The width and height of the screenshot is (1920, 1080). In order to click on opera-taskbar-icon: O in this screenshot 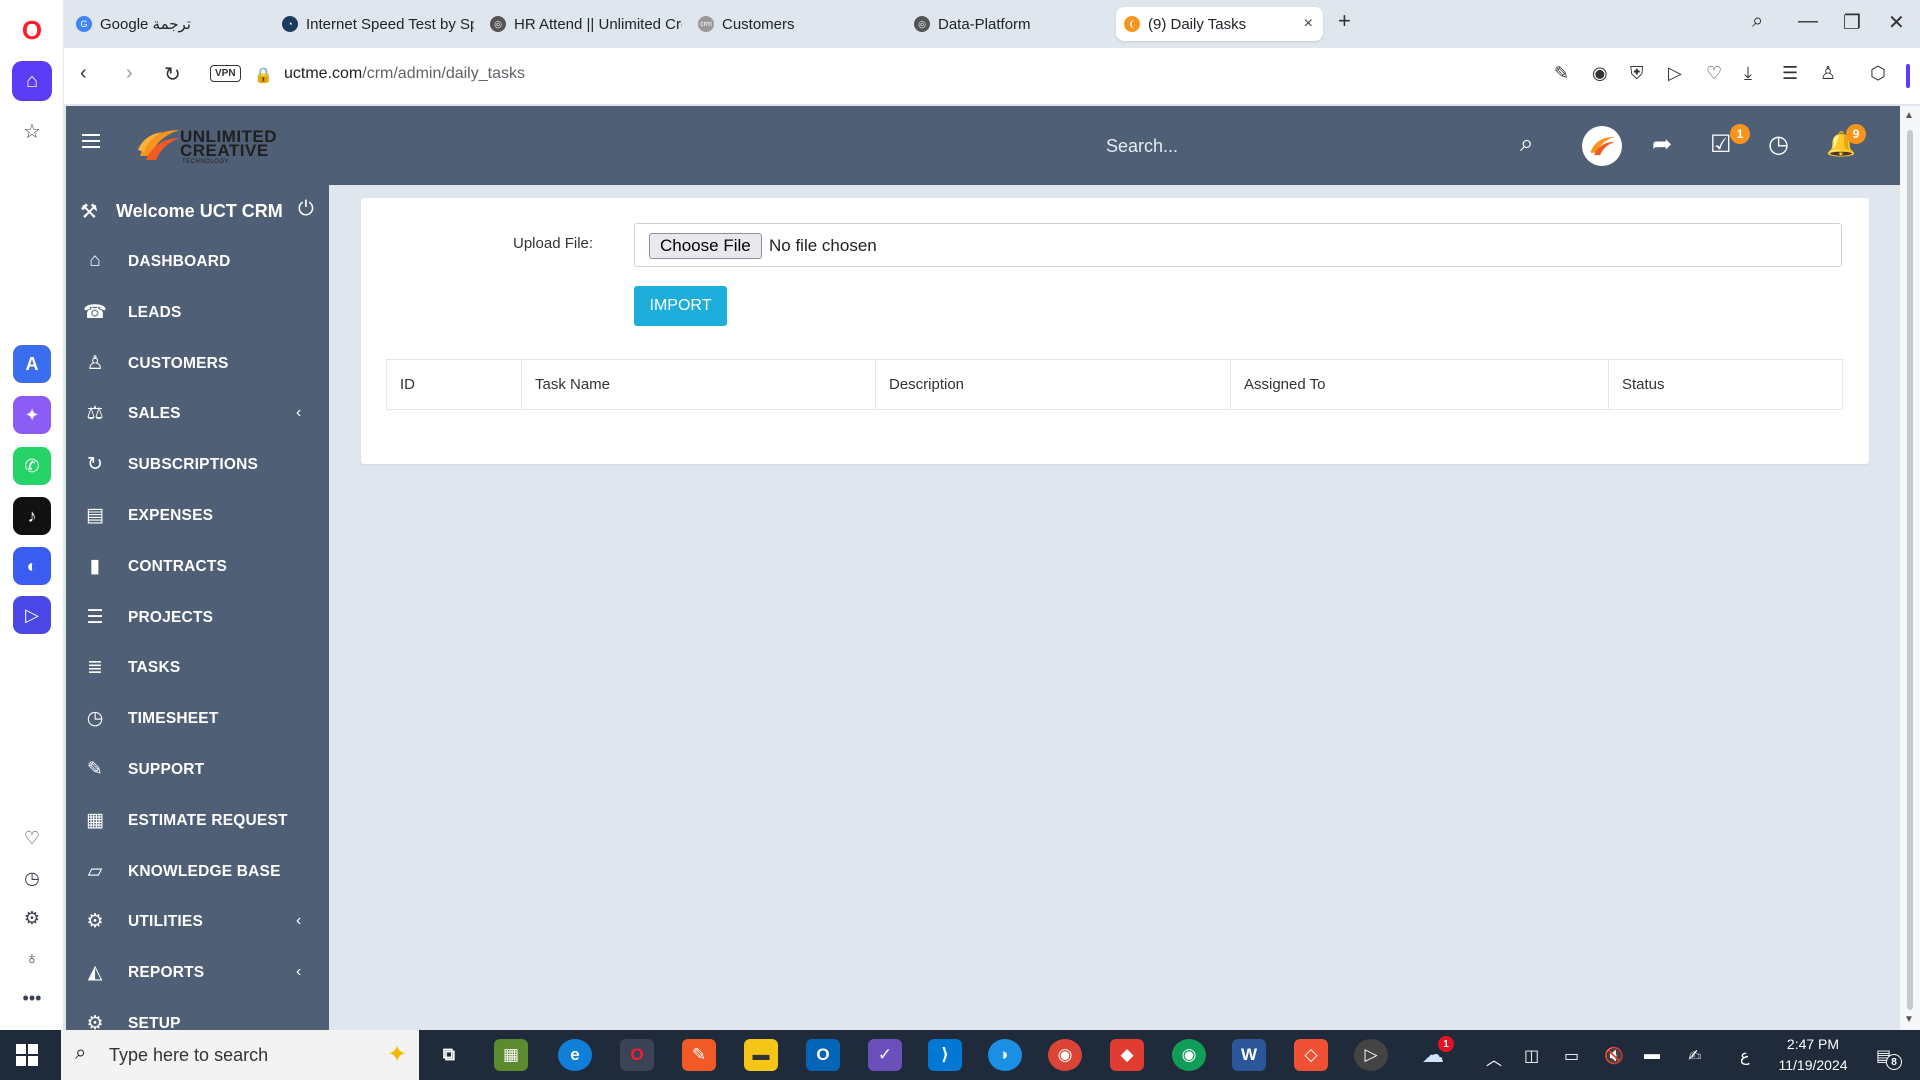, I will do `click(637, 1055)`.